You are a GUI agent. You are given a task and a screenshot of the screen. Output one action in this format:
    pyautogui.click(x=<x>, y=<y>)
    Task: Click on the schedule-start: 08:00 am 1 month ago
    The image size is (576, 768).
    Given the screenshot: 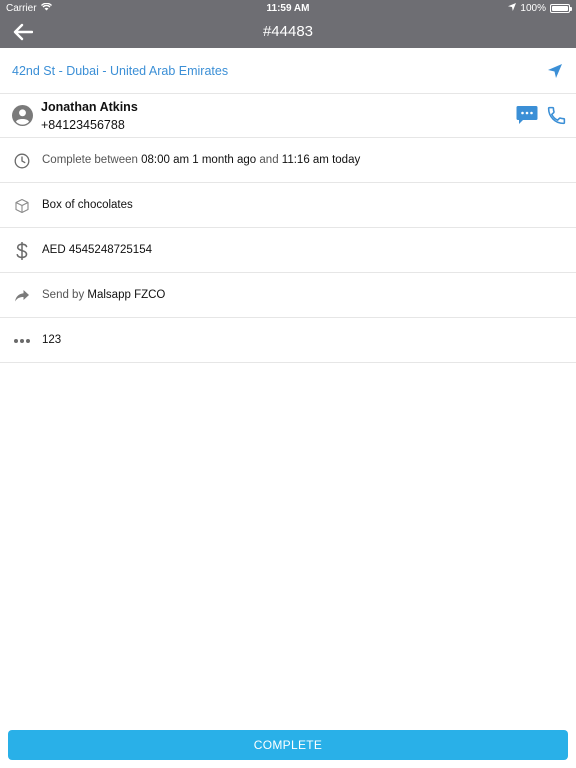 What is the action you would take?
    pyautogui.click(x=199, y=160)
    